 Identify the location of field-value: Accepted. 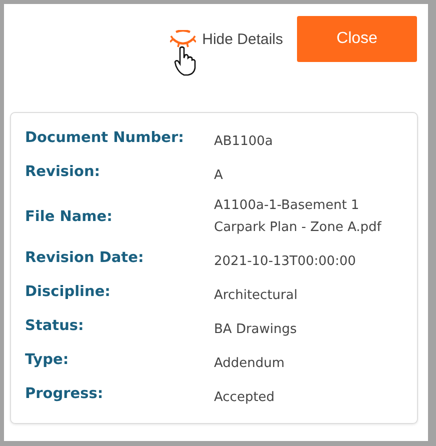
(245, 398).